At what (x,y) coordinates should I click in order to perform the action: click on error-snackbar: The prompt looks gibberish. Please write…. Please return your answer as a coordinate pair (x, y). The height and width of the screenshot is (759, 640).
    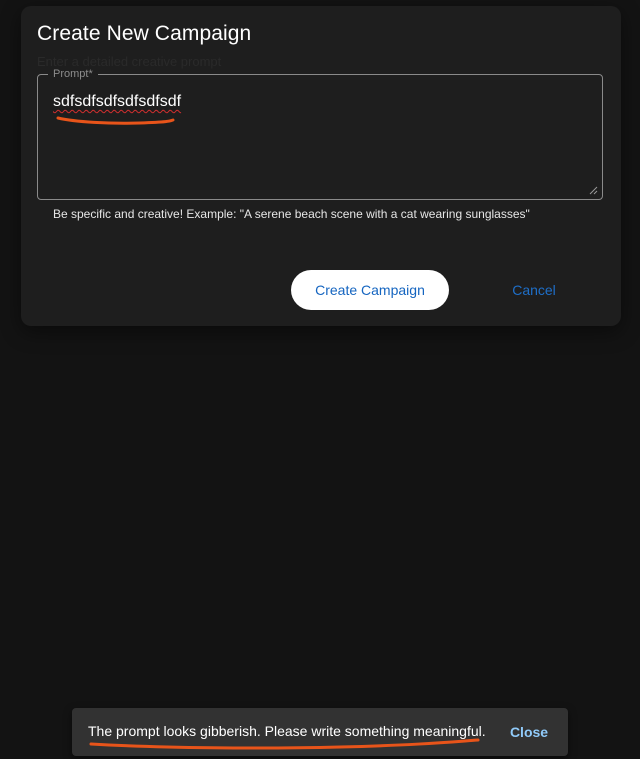
    Looking at the image, I should click on (320, 732).